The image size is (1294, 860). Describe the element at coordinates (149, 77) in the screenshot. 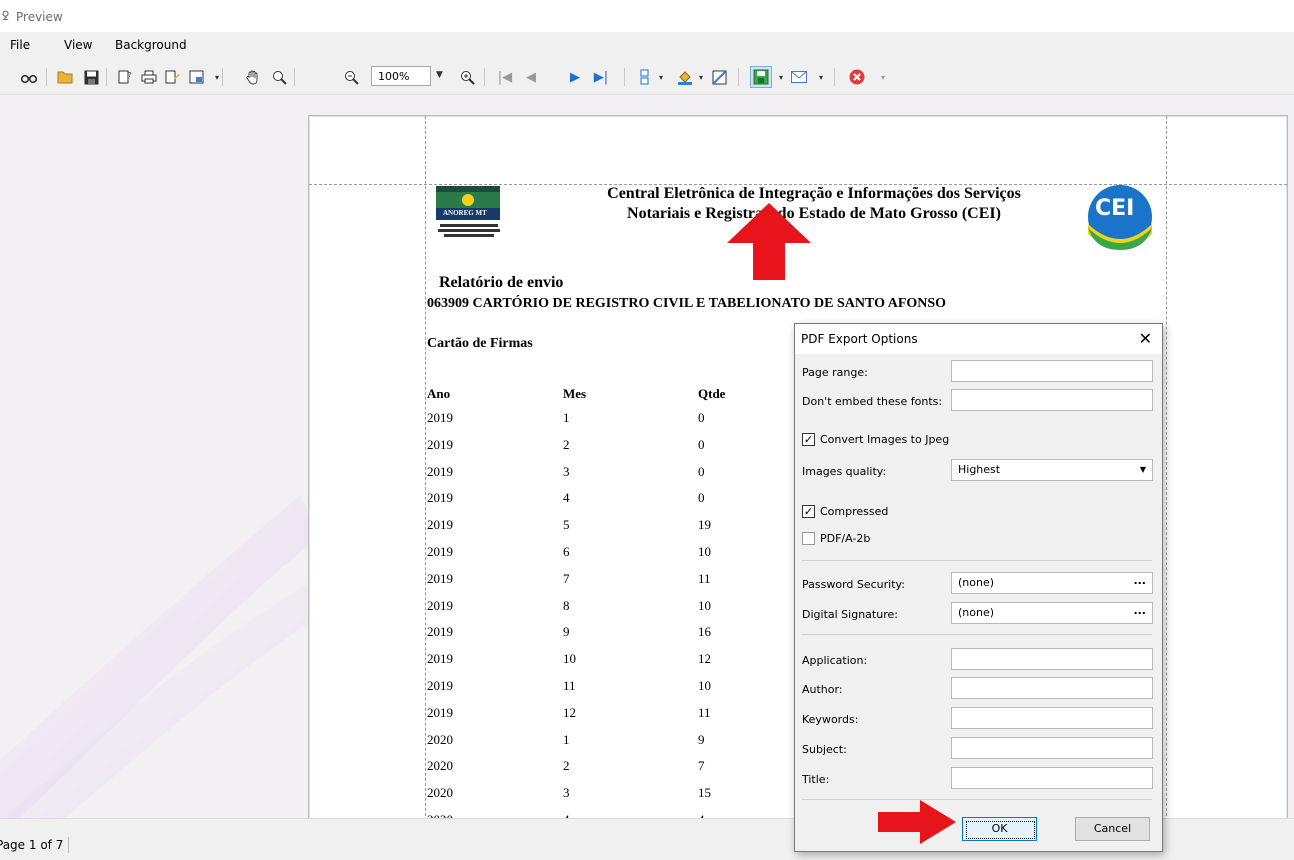

I see `print-icon` at that location.